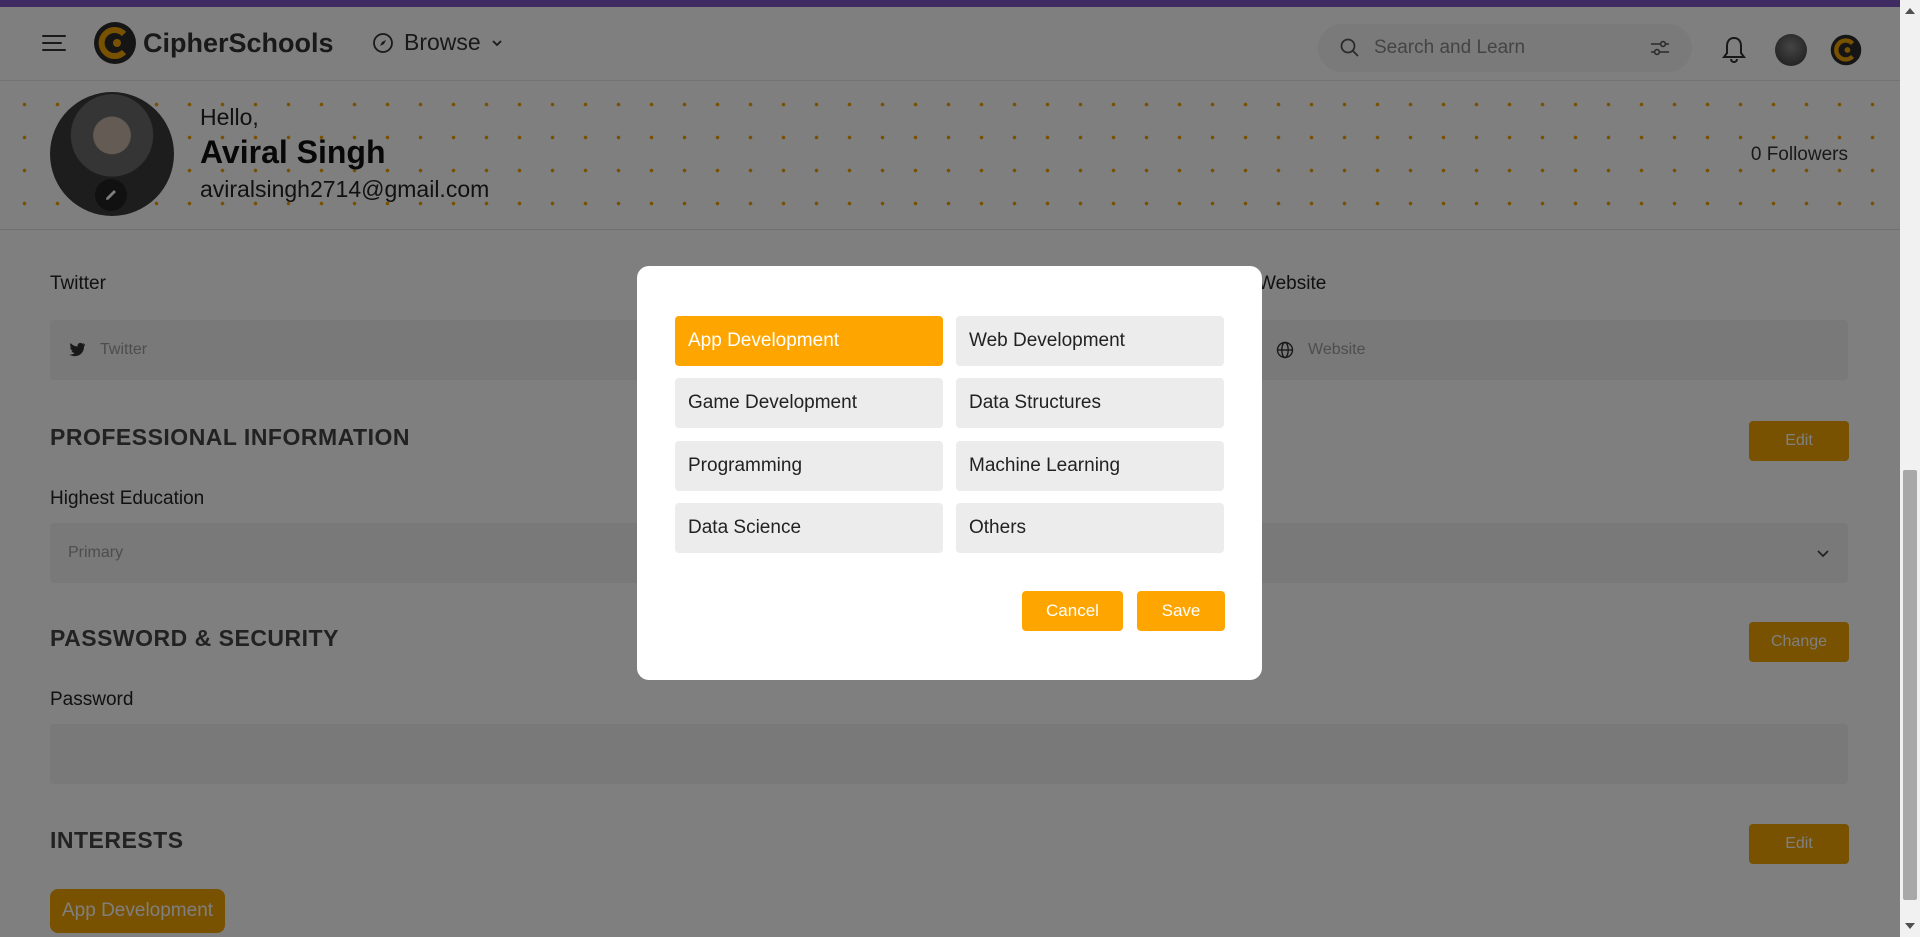  Describe the element at coordinates (1090, 466) in the screenshot. I see `interest-option-machine-learning: Machine Learning` at that location.